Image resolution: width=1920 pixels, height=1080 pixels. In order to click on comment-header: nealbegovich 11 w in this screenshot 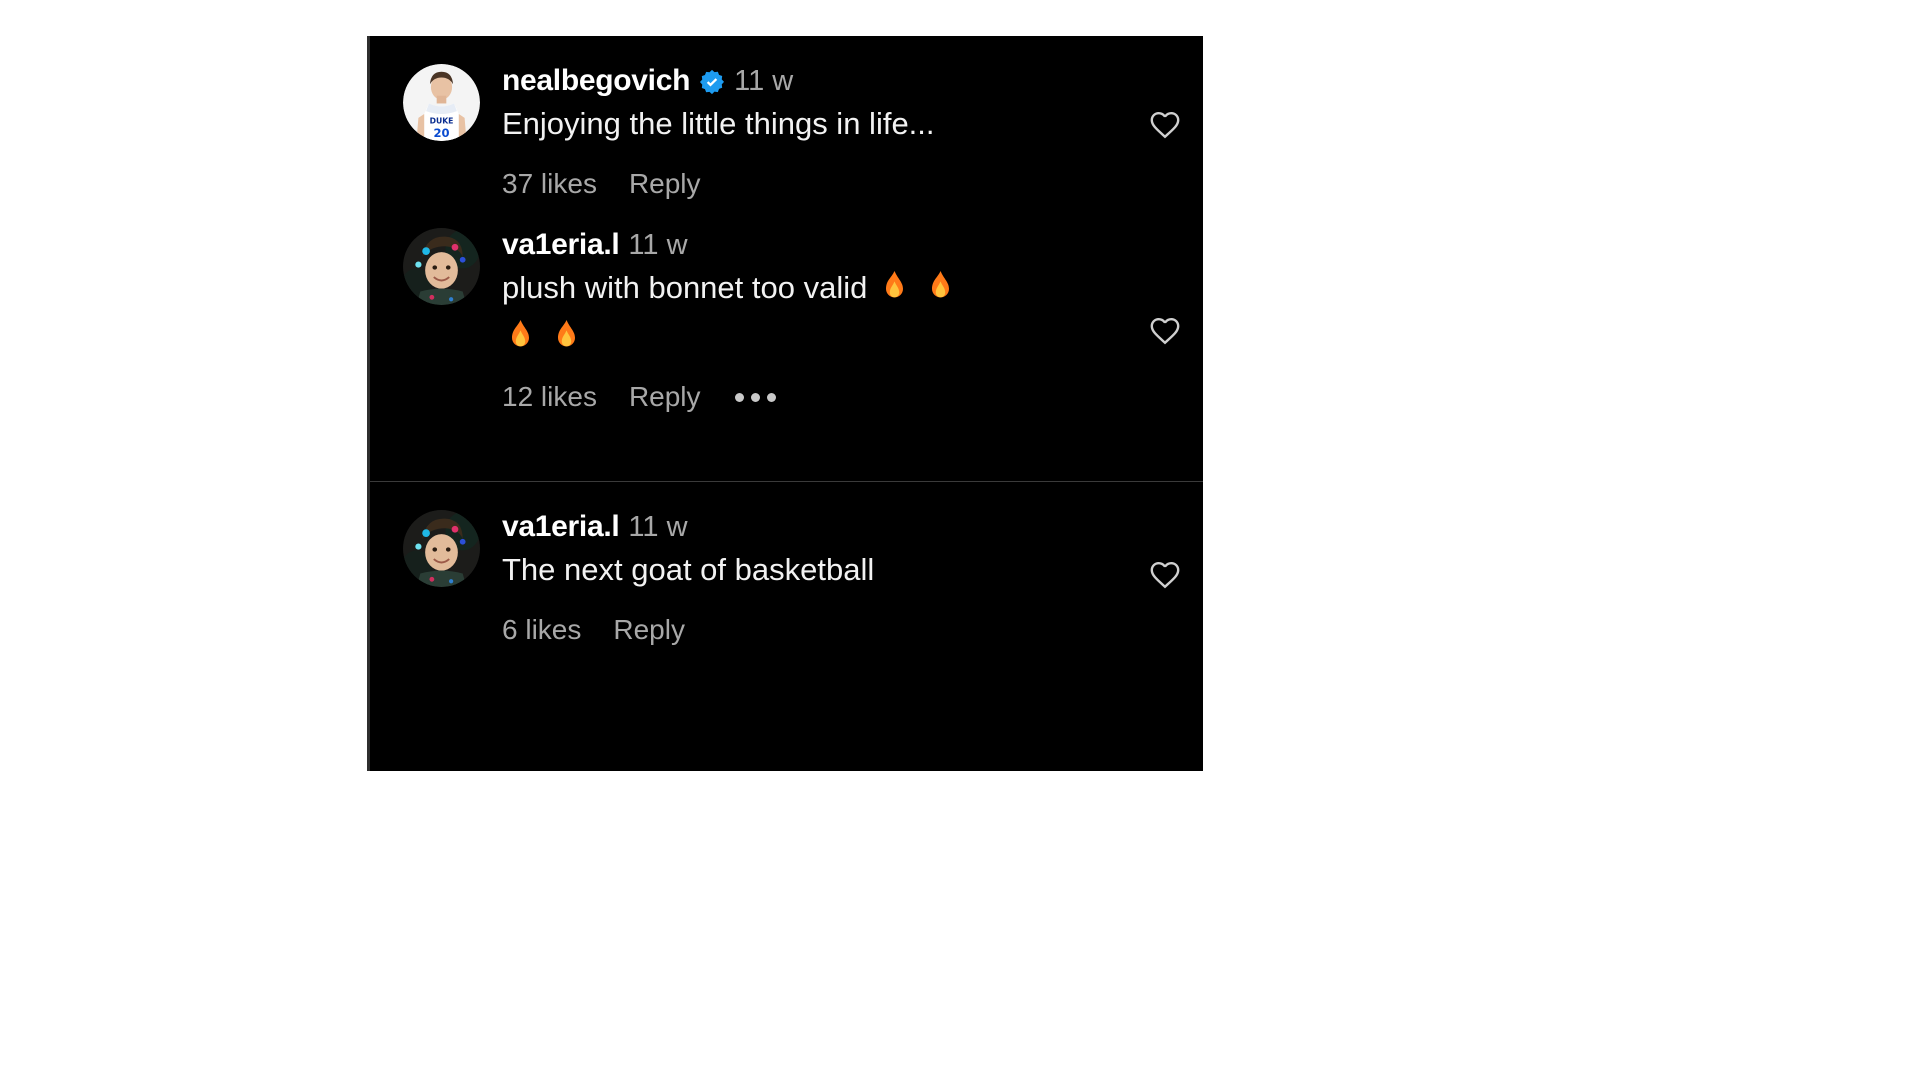, I will do `click(817, 81)`.